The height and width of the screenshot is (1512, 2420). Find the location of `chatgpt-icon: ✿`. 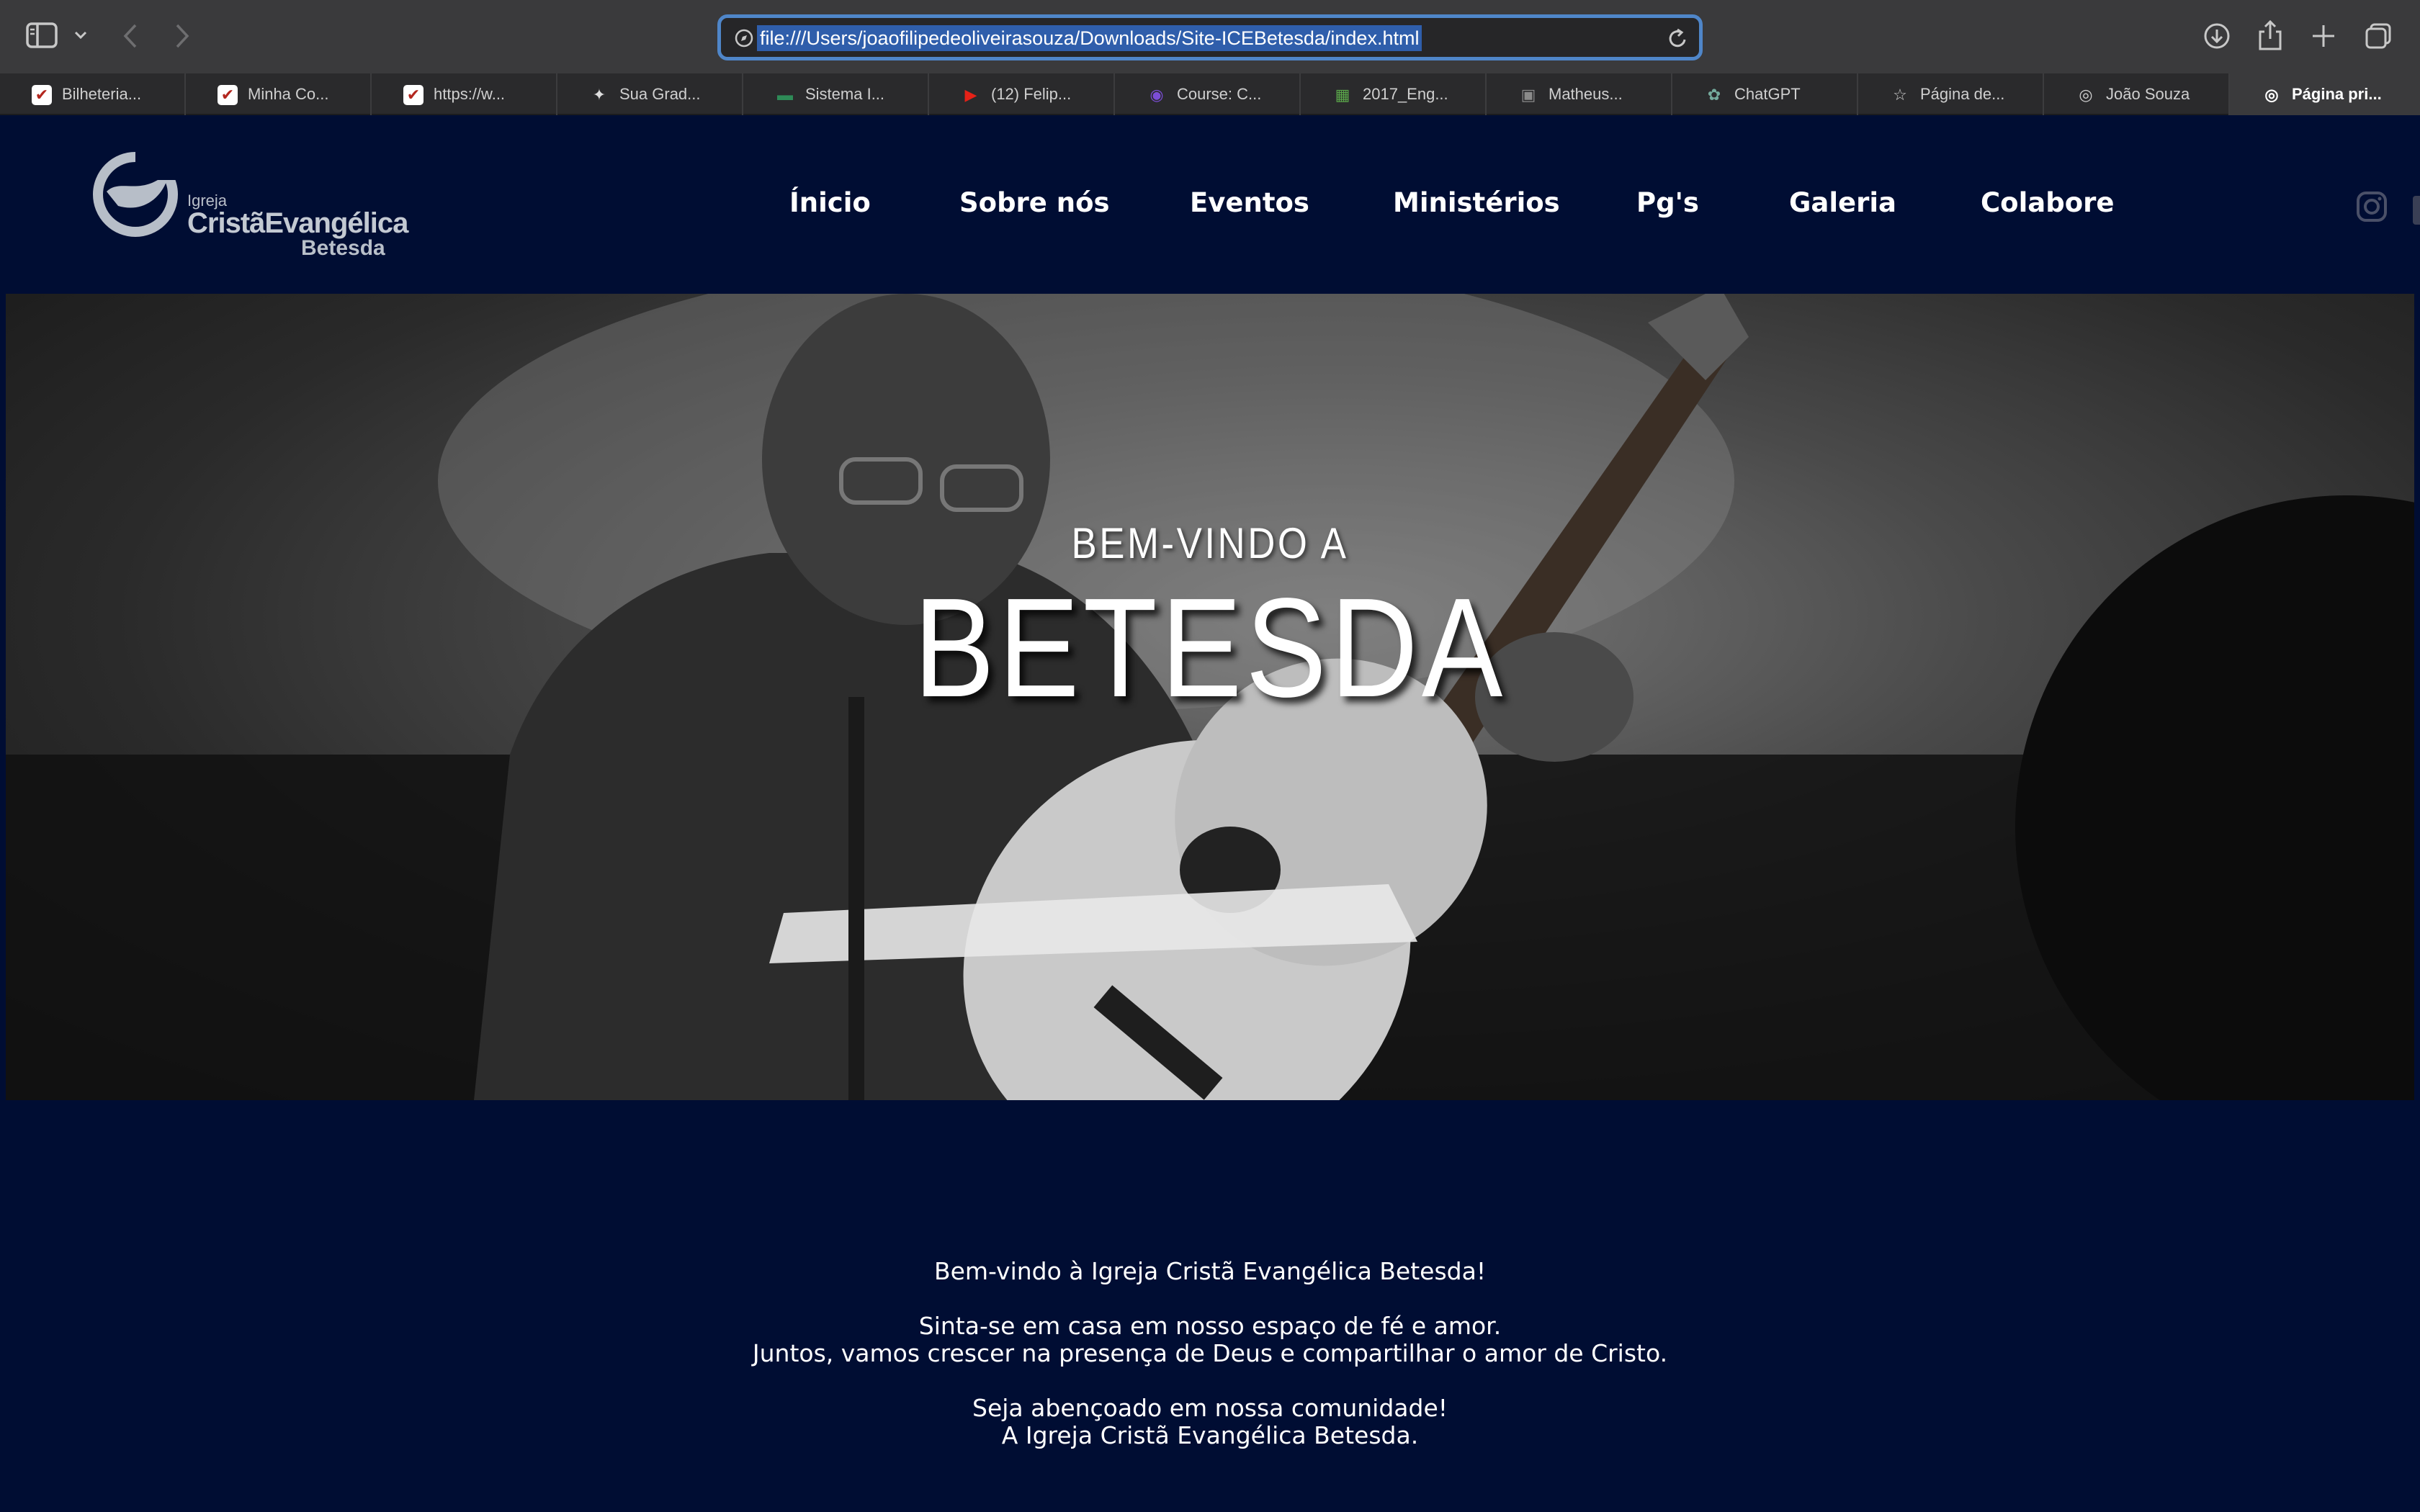

chatgpt-icon: ✿ is located at coordinates (1714, 95).